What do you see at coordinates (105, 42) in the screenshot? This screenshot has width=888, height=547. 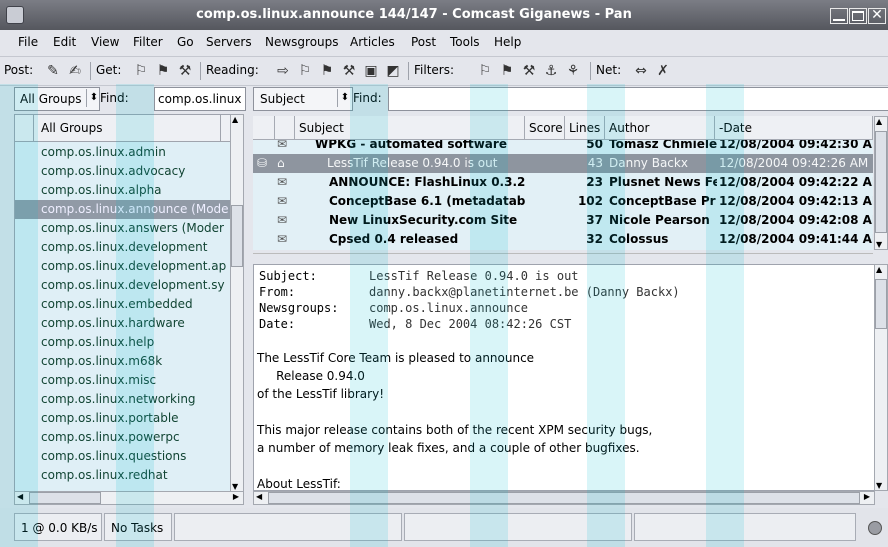 I see `menu-view: View` at bounding box center [105, 42].